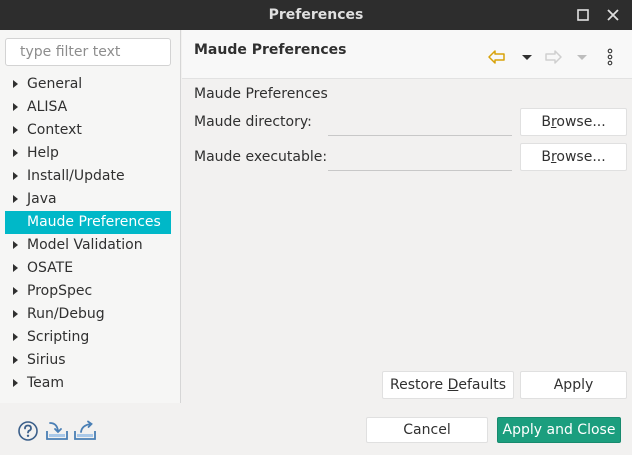 The width and height of the screenshot is (632, 455). What do you see at coordinates (497, 57) in the screenshot?
I see `back-arrow-icon` at bounding box center [497, 57].